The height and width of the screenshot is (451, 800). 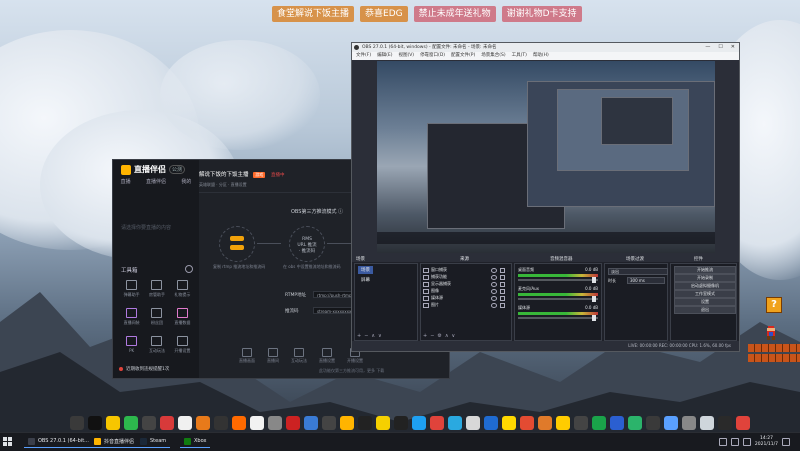 I want to click on maximize-icon: ☐, so click(x=720, y=47).